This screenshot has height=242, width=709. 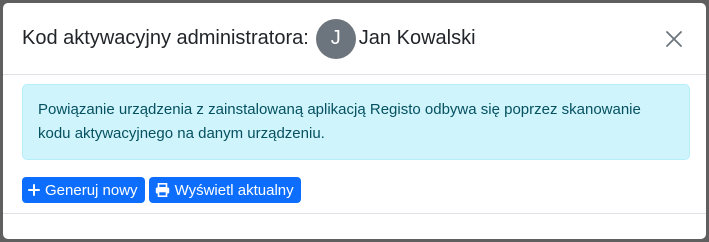 I want to click on generate-new-label: Generuj nowy, so click(x=91, y=190).